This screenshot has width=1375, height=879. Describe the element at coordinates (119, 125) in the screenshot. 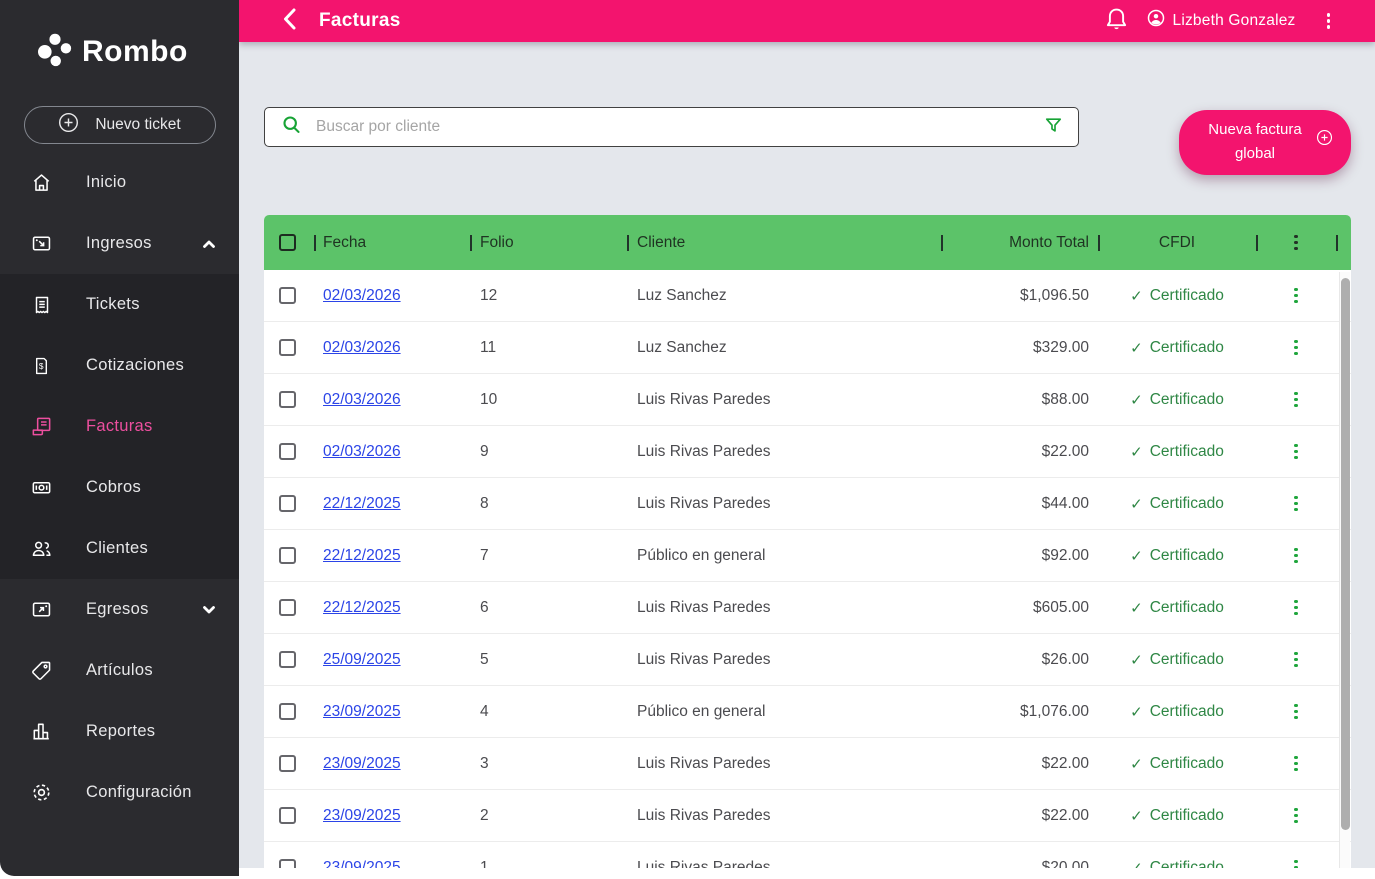

I see `new-ticket-button: Nuevo ticket` at that location.